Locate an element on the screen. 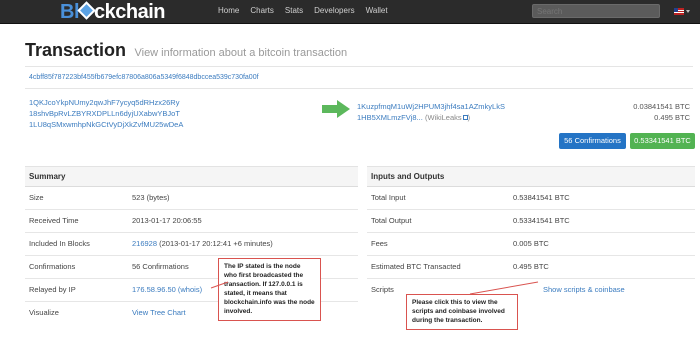 The image size is (700, 350). row-label: Relayed by IP is located at coordinates (52, 289).